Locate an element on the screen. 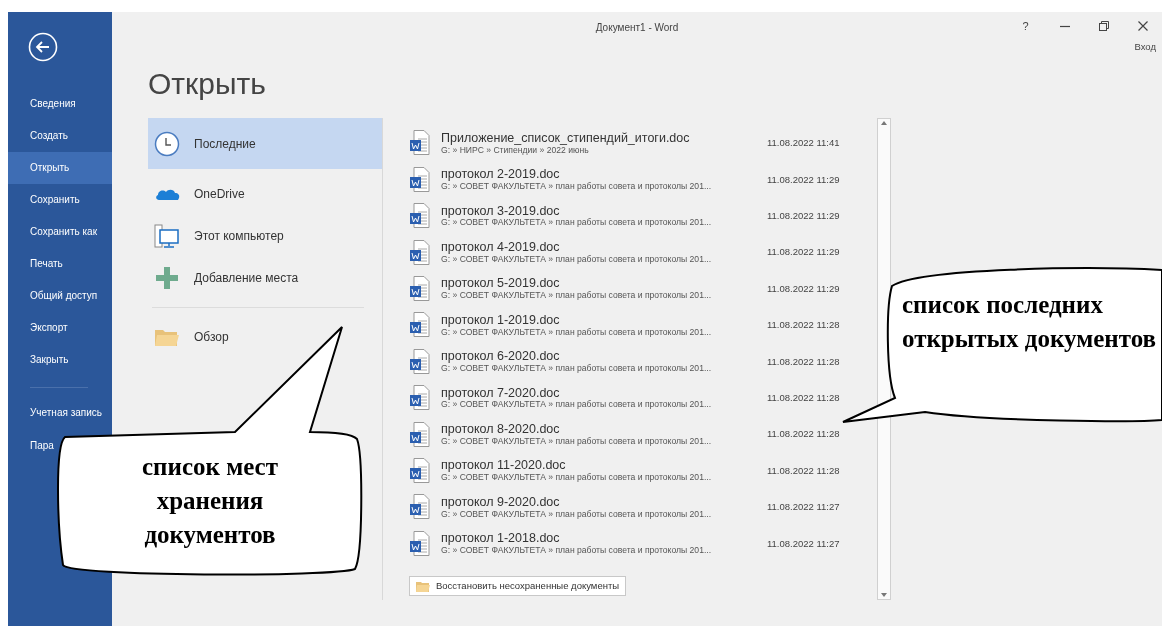 The height and width of the screenshot is (626, 1162). help-button: ? is located at coordinates (1025, 26).